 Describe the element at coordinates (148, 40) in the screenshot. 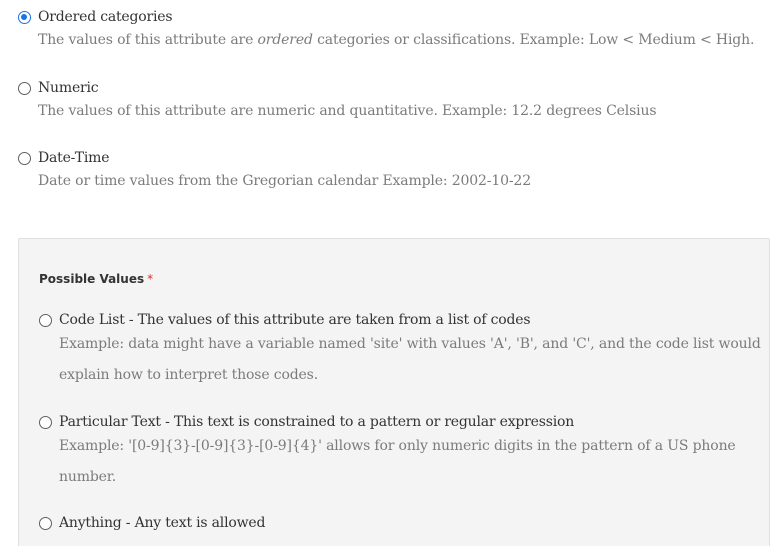

I see `ordered-categories-desc-part1: The values of this attribute are` at that location.